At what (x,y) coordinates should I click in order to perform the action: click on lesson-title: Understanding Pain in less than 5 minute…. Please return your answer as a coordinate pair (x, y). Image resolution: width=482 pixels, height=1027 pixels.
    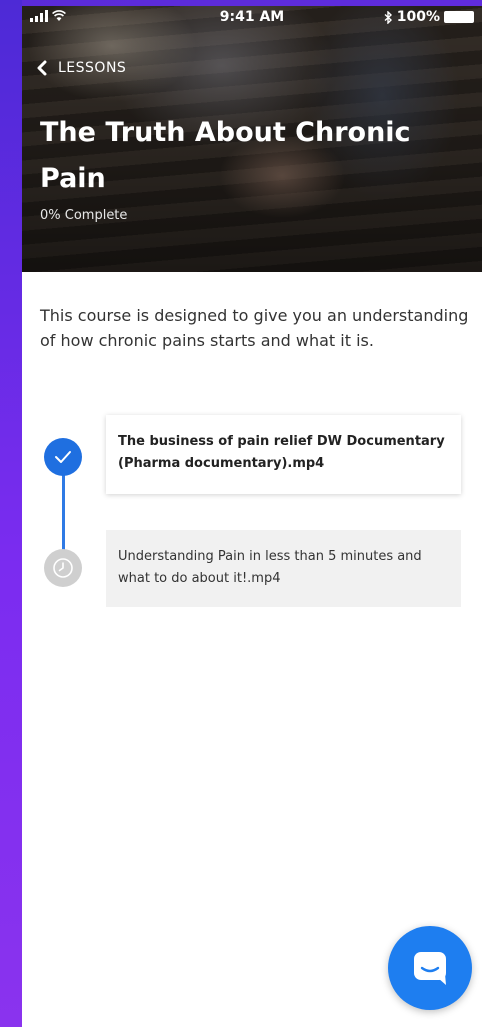
    Looking at the image, I should click on (270, 567).